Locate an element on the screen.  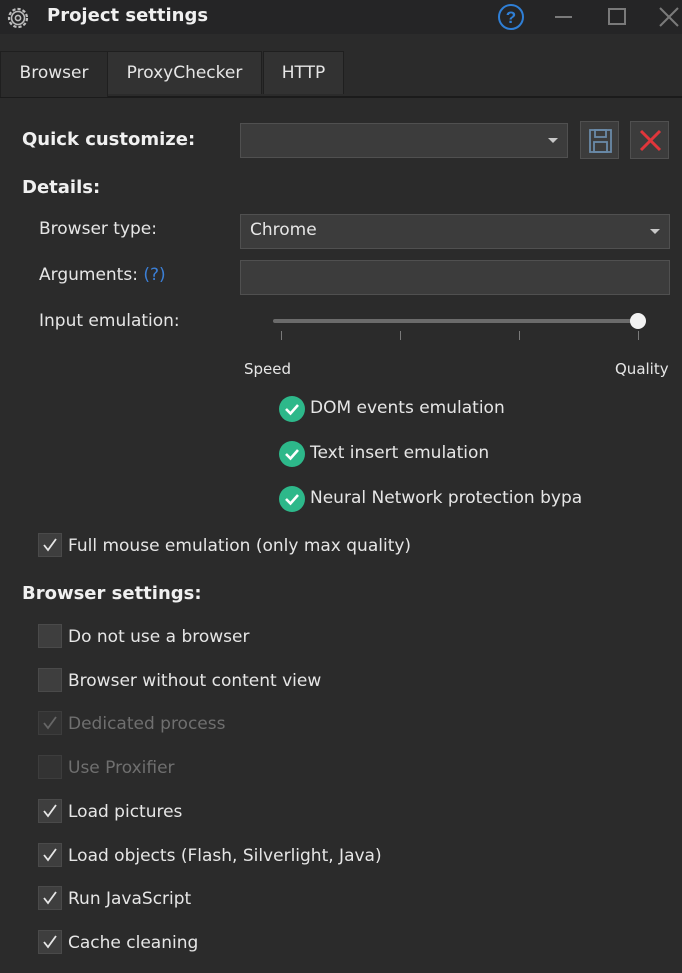
browser-settings-heading: Browser settings: is located at coordinates (112, 593).